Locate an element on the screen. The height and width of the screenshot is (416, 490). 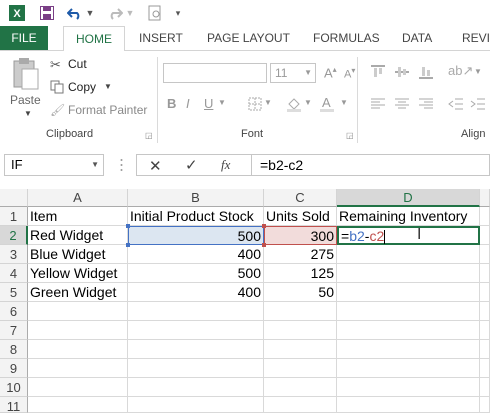
column-header-c: C is located at coordinates (300, 198).